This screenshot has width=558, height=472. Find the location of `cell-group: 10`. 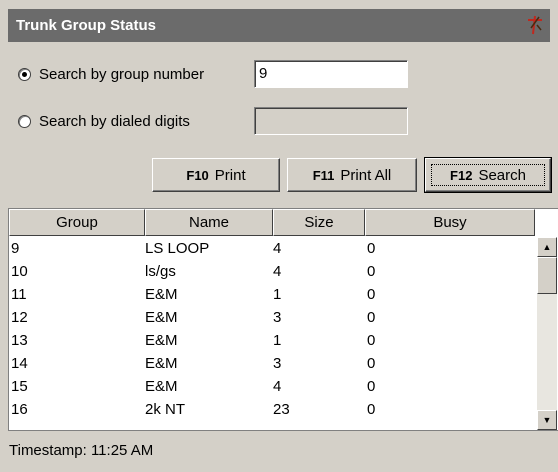

cell-group: 10 is located at coordinates (19, 271).